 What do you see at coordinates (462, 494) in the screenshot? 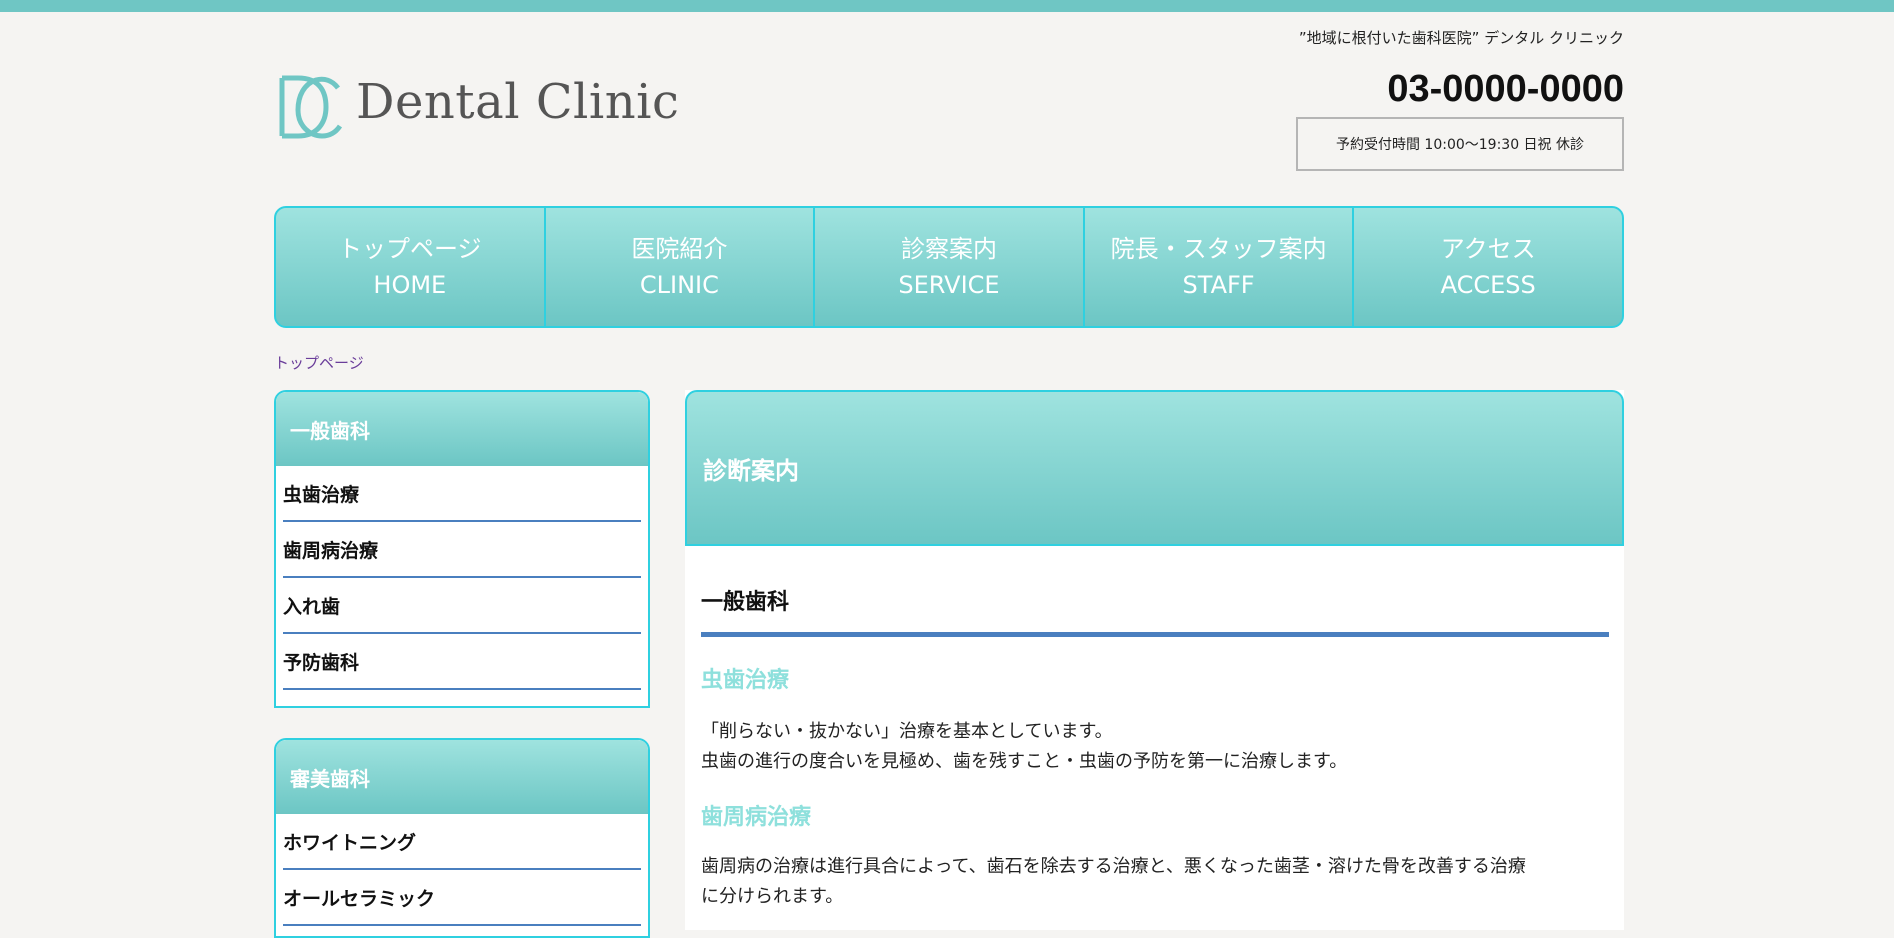
I see `sidebar-item-cavity: 虫歯治療` at bounding box center [462, 494].